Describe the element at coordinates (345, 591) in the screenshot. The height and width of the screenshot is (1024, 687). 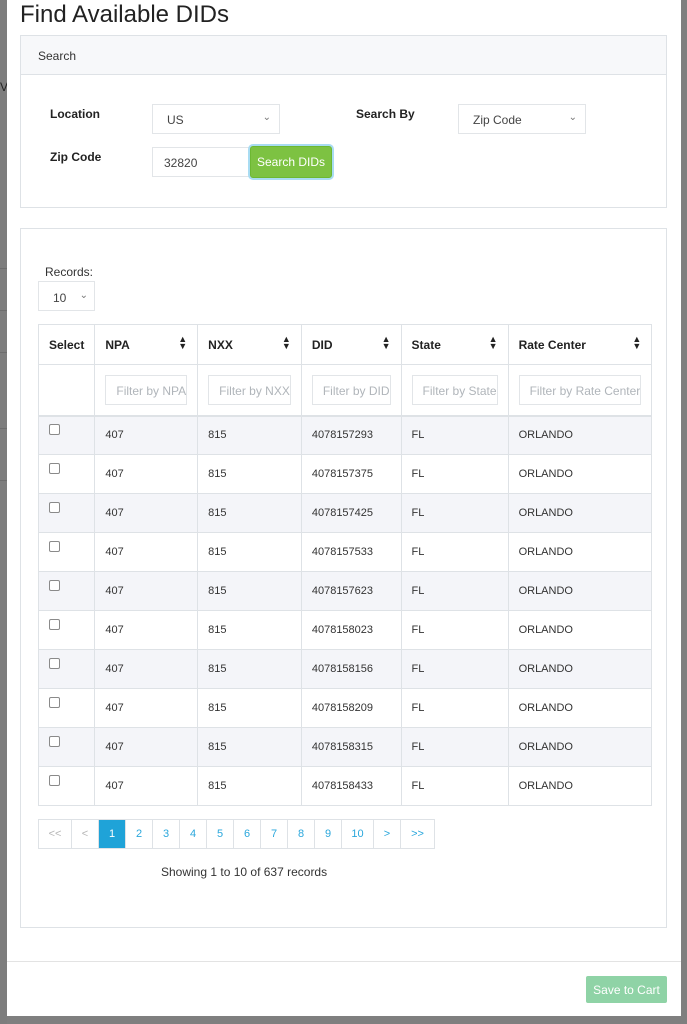
I see `table-row: 407 815 4078157623 FL ORLANDO` at that location.